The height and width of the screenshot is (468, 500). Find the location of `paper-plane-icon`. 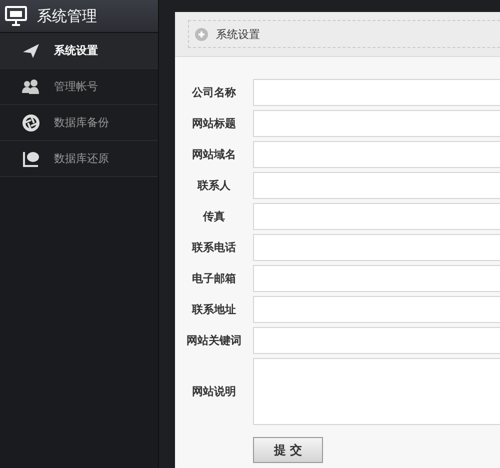

paper-plane-icon is located at coordinates (31, 50).